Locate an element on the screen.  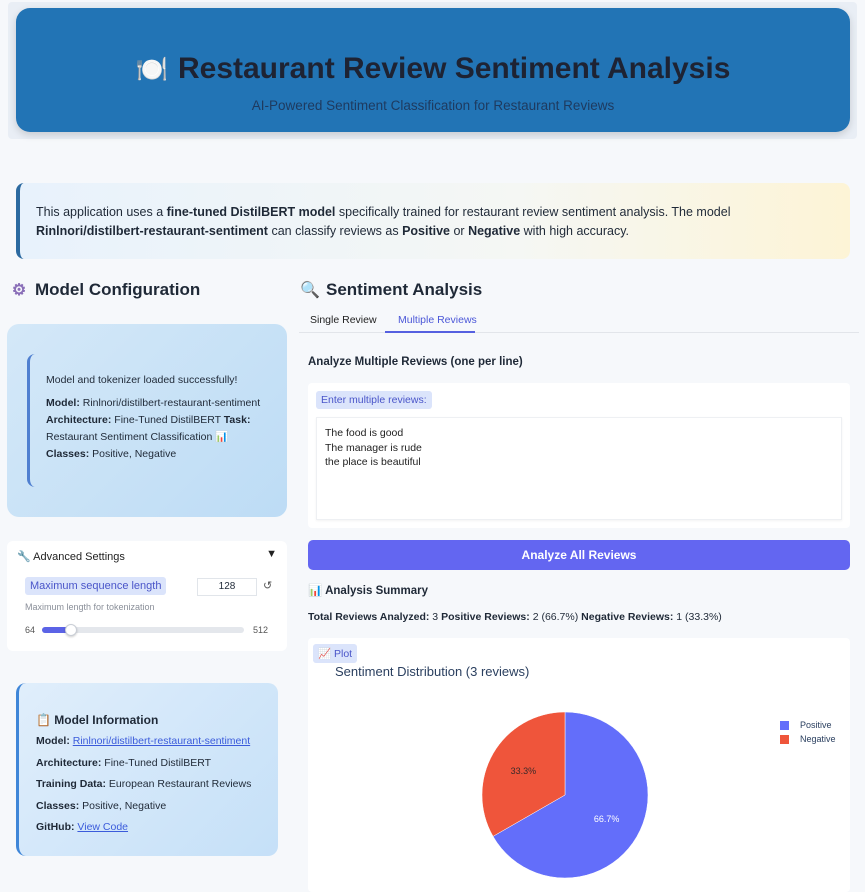
tab-single-review: Single Review is located at coordinates (343, 320).